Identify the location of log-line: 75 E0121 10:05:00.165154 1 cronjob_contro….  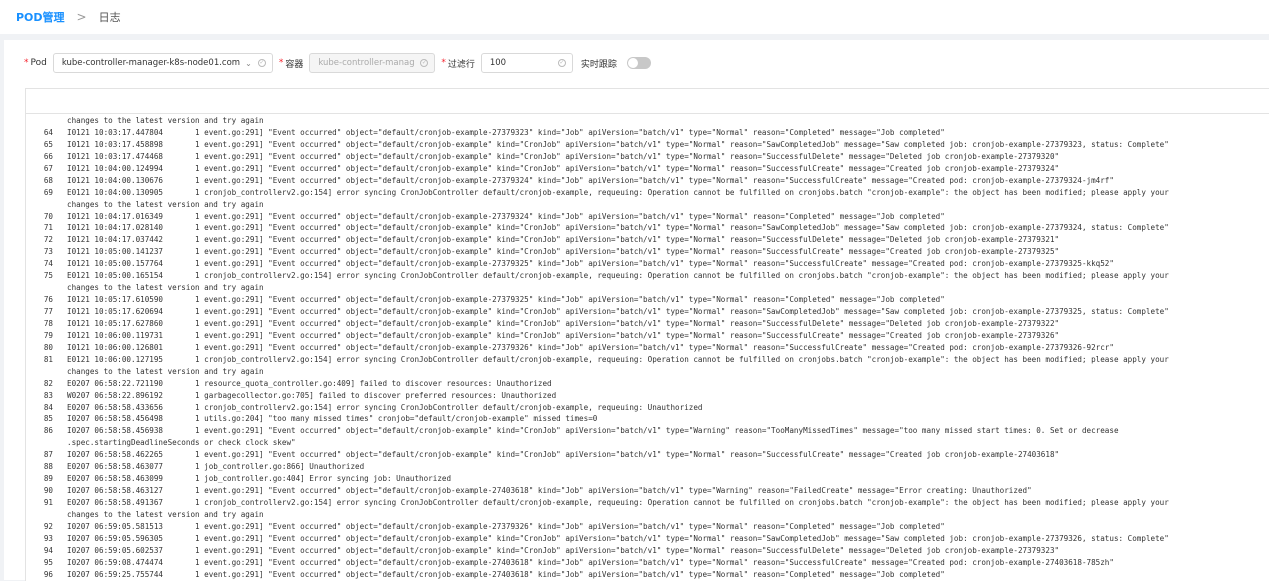
(647, 276).